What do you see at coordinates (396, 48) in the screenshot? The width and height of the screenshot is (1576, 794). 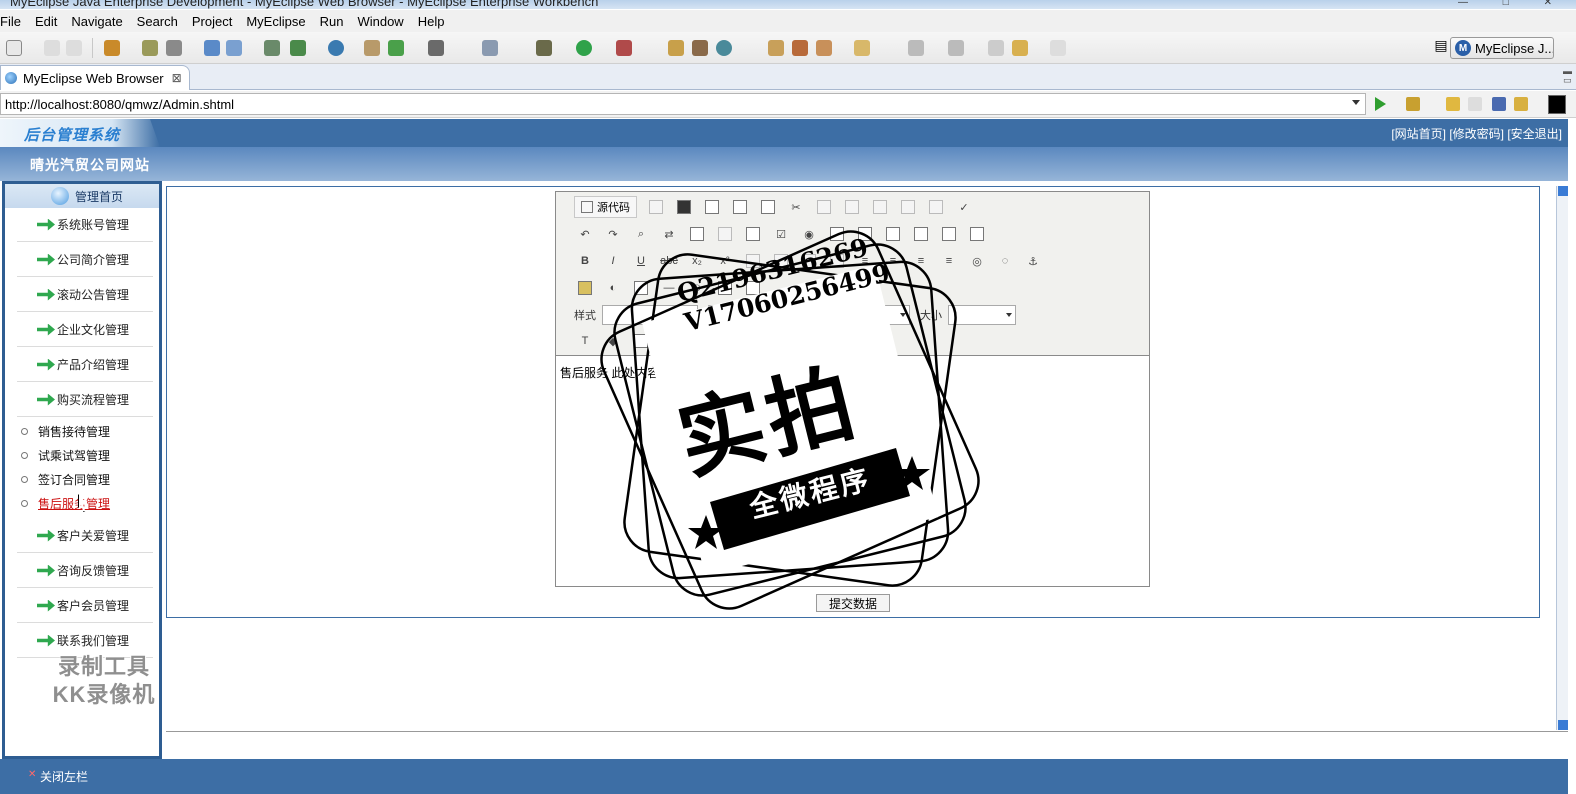 I see `new-folder-icon` at bounding box center [396, 48].